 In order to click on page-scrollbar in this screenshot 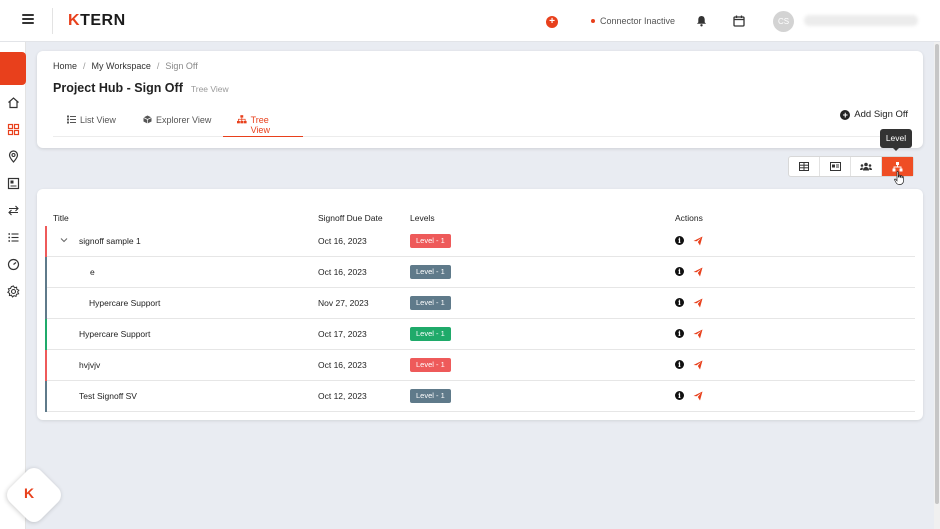, I will do `click(937, 285)`.